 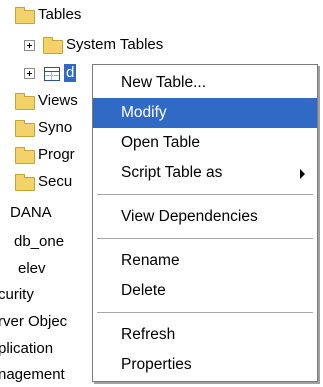 I want to click on menu-item-properties: Properties, so click(x=205, y=365).